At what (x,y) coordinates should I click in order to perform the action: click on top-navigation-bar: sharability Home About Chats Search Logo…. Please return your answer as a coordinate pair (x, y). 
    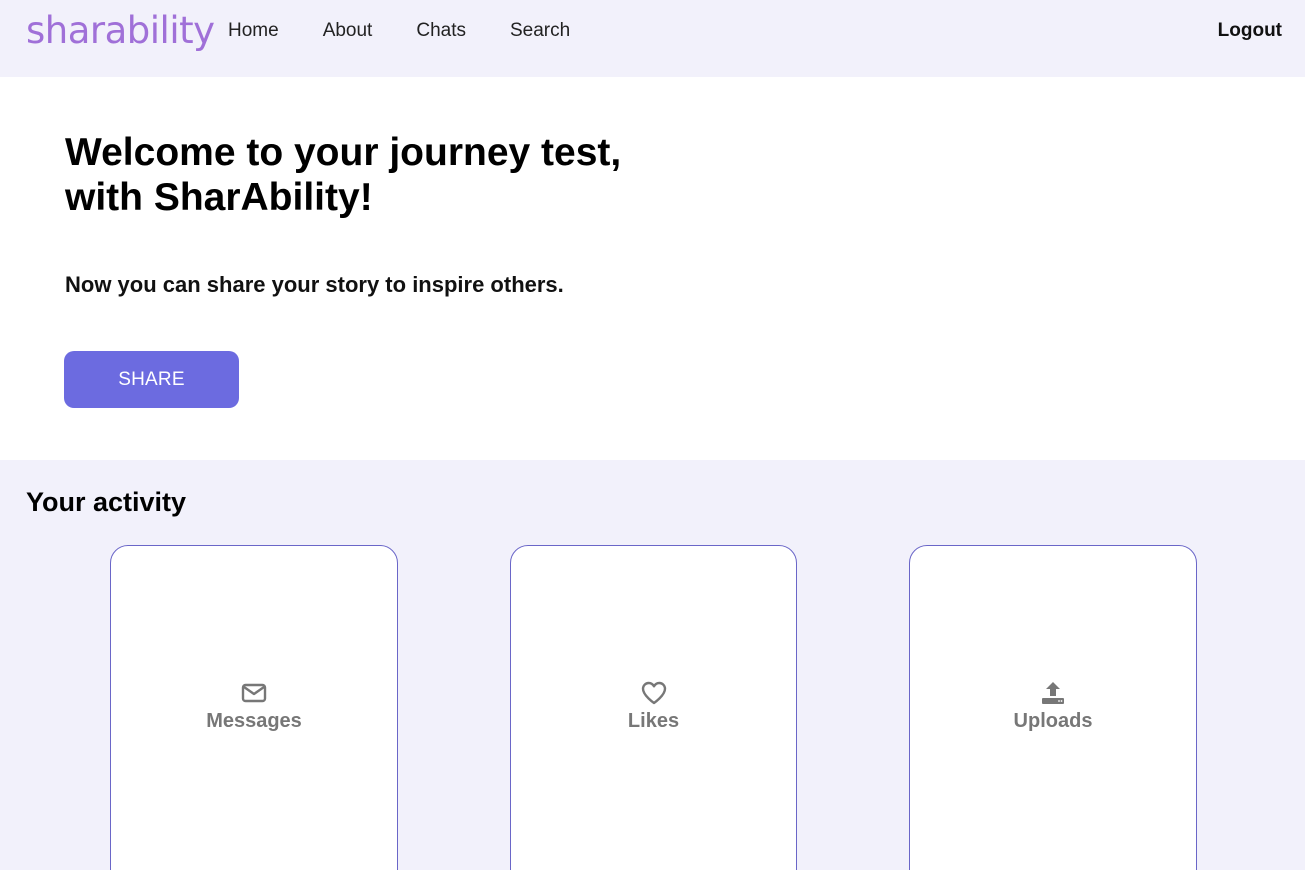
    Looking at the image, I should click on (652, 38).